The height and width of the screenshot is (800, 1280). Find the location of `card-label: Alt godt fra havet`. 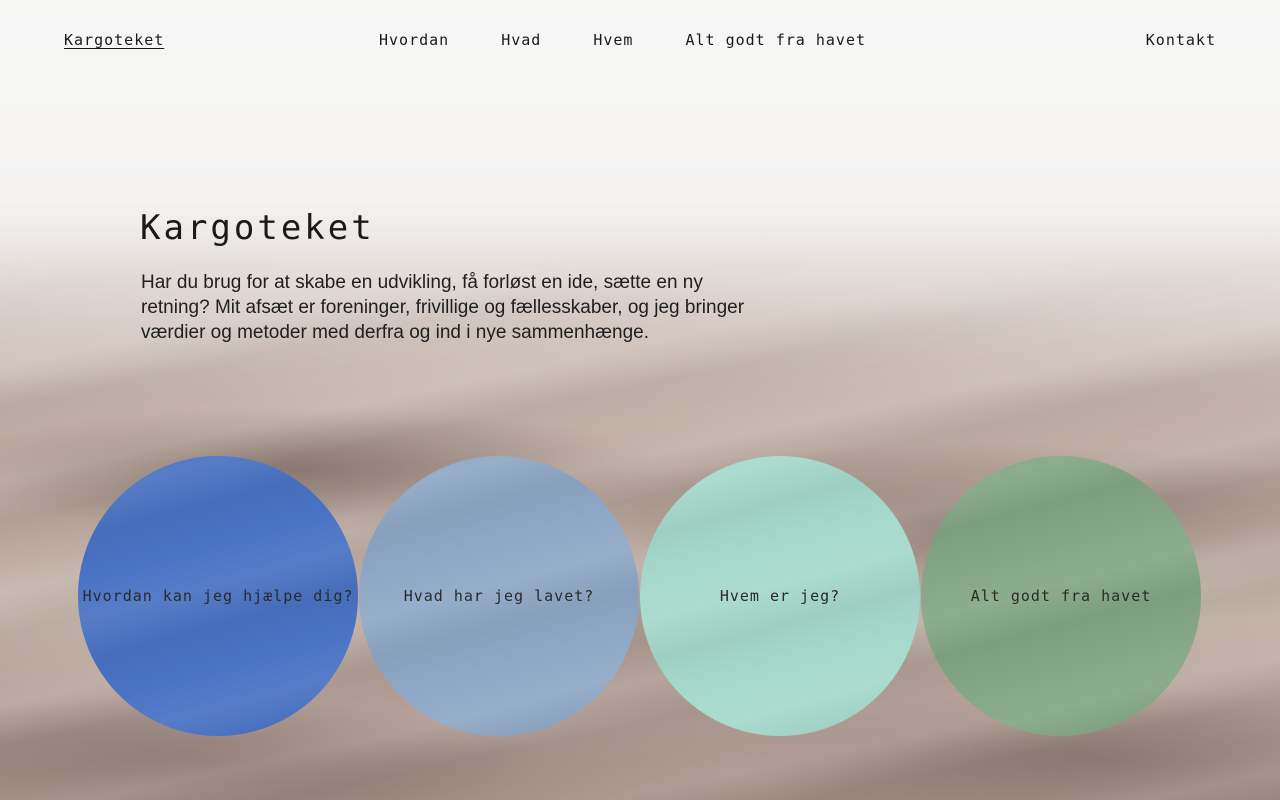

card-label: Alt godt fra havet is located at coordinates (1061, 596).